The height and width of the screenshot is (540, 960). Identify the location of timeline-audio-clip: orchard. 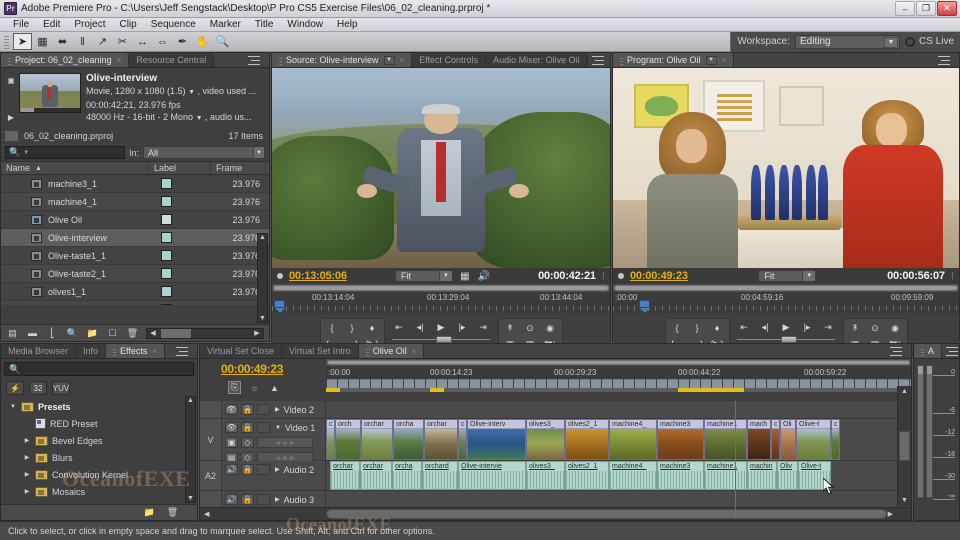
(440, 475).